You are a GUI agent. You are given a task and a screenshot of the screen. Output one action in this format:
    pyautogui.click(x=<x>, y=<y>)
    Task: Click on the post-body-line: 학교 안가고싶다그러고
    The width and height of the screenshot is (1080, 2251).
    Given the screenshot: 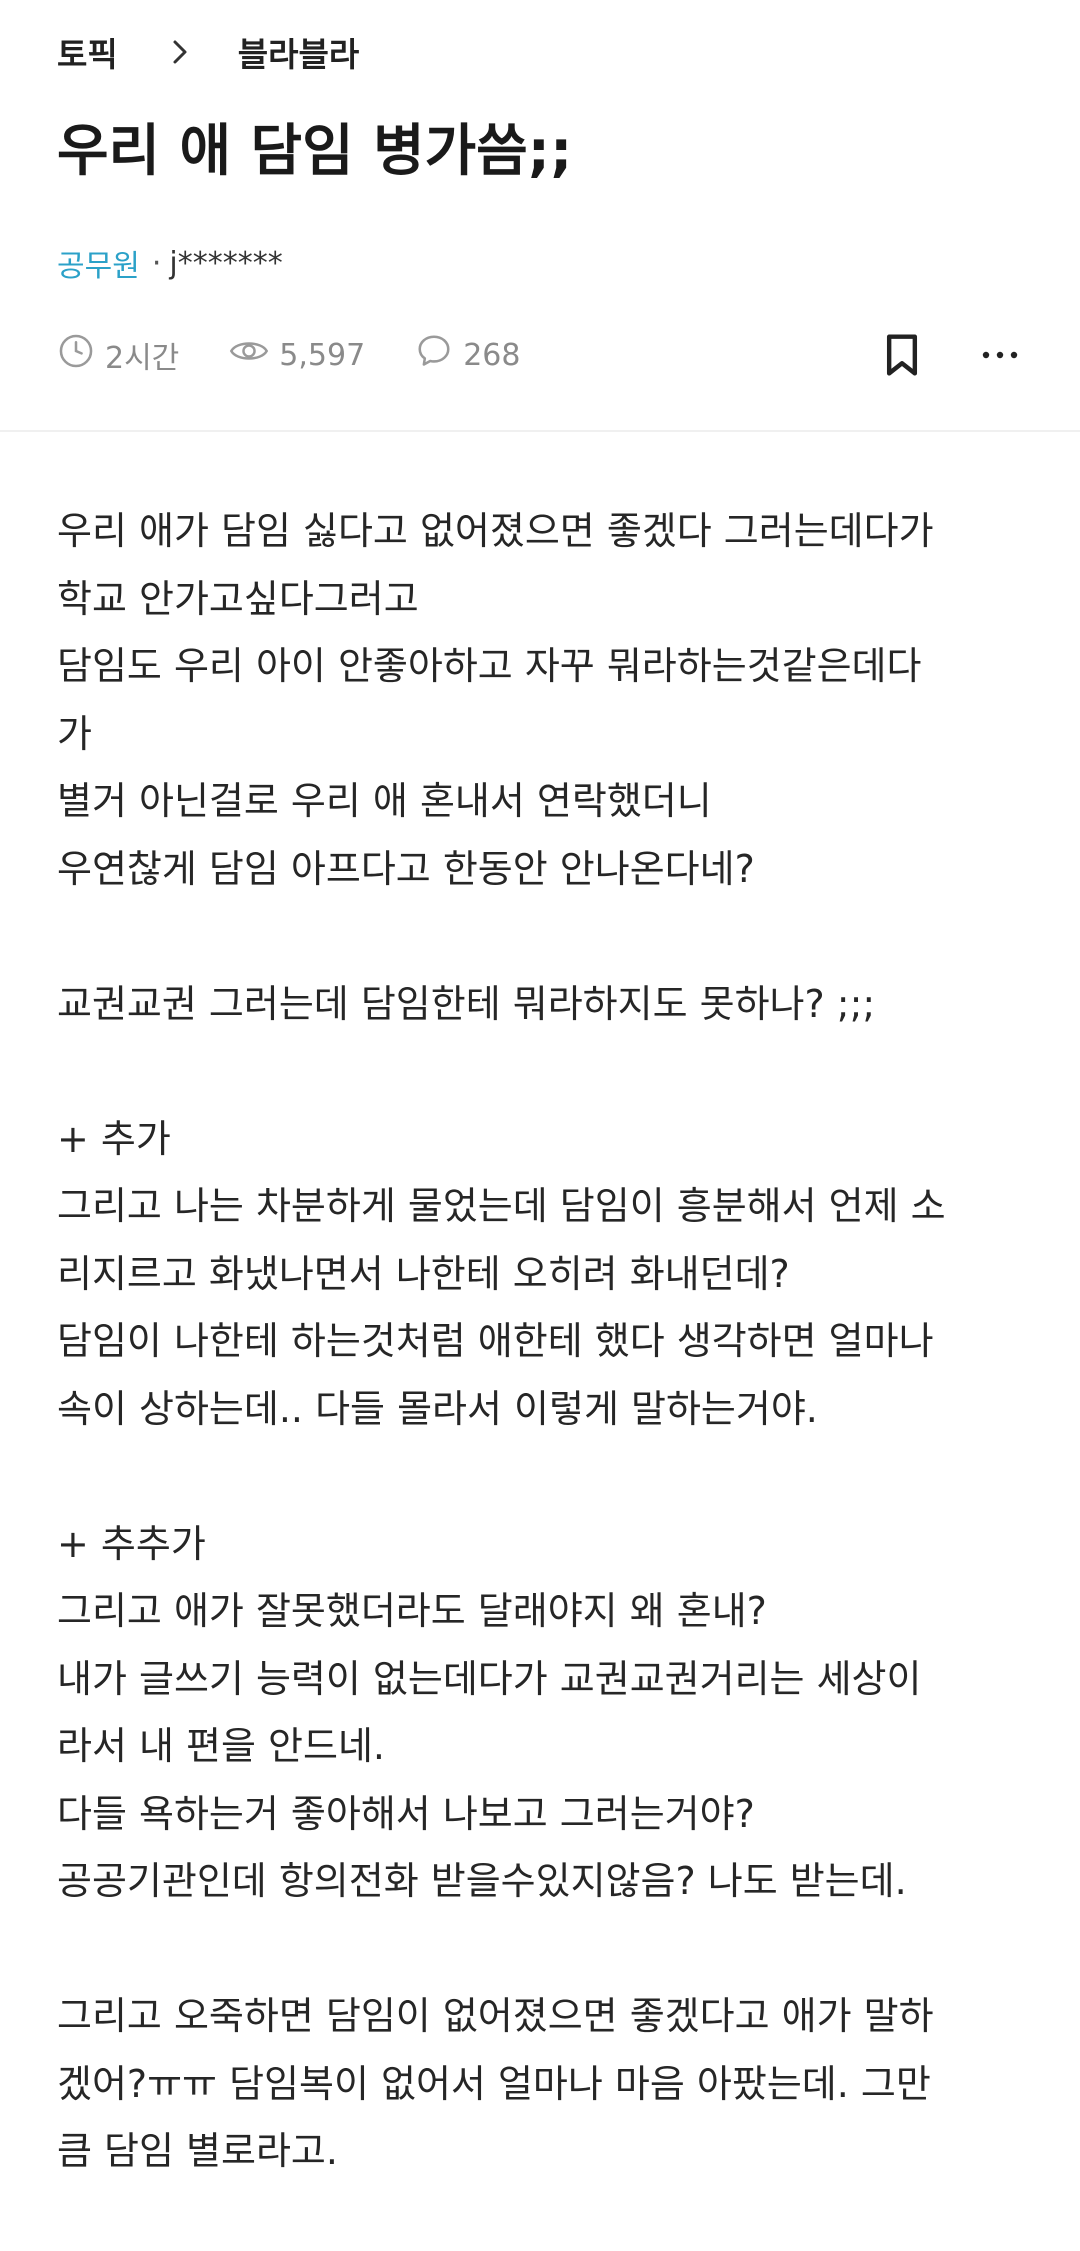 What is the action you would take?
    pyautogui.click(x=238, y=598)
    